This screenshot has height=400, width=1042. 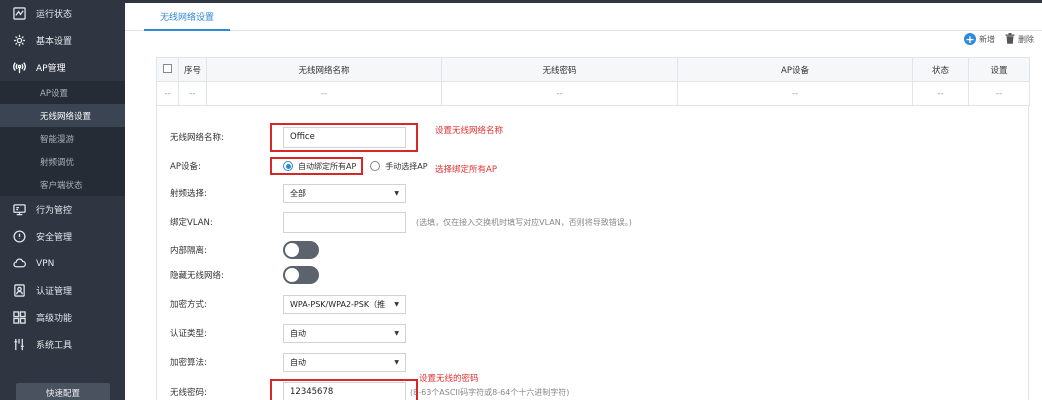 I want to click on quick-config-button: 快速配置, so click(x=63, y=391).